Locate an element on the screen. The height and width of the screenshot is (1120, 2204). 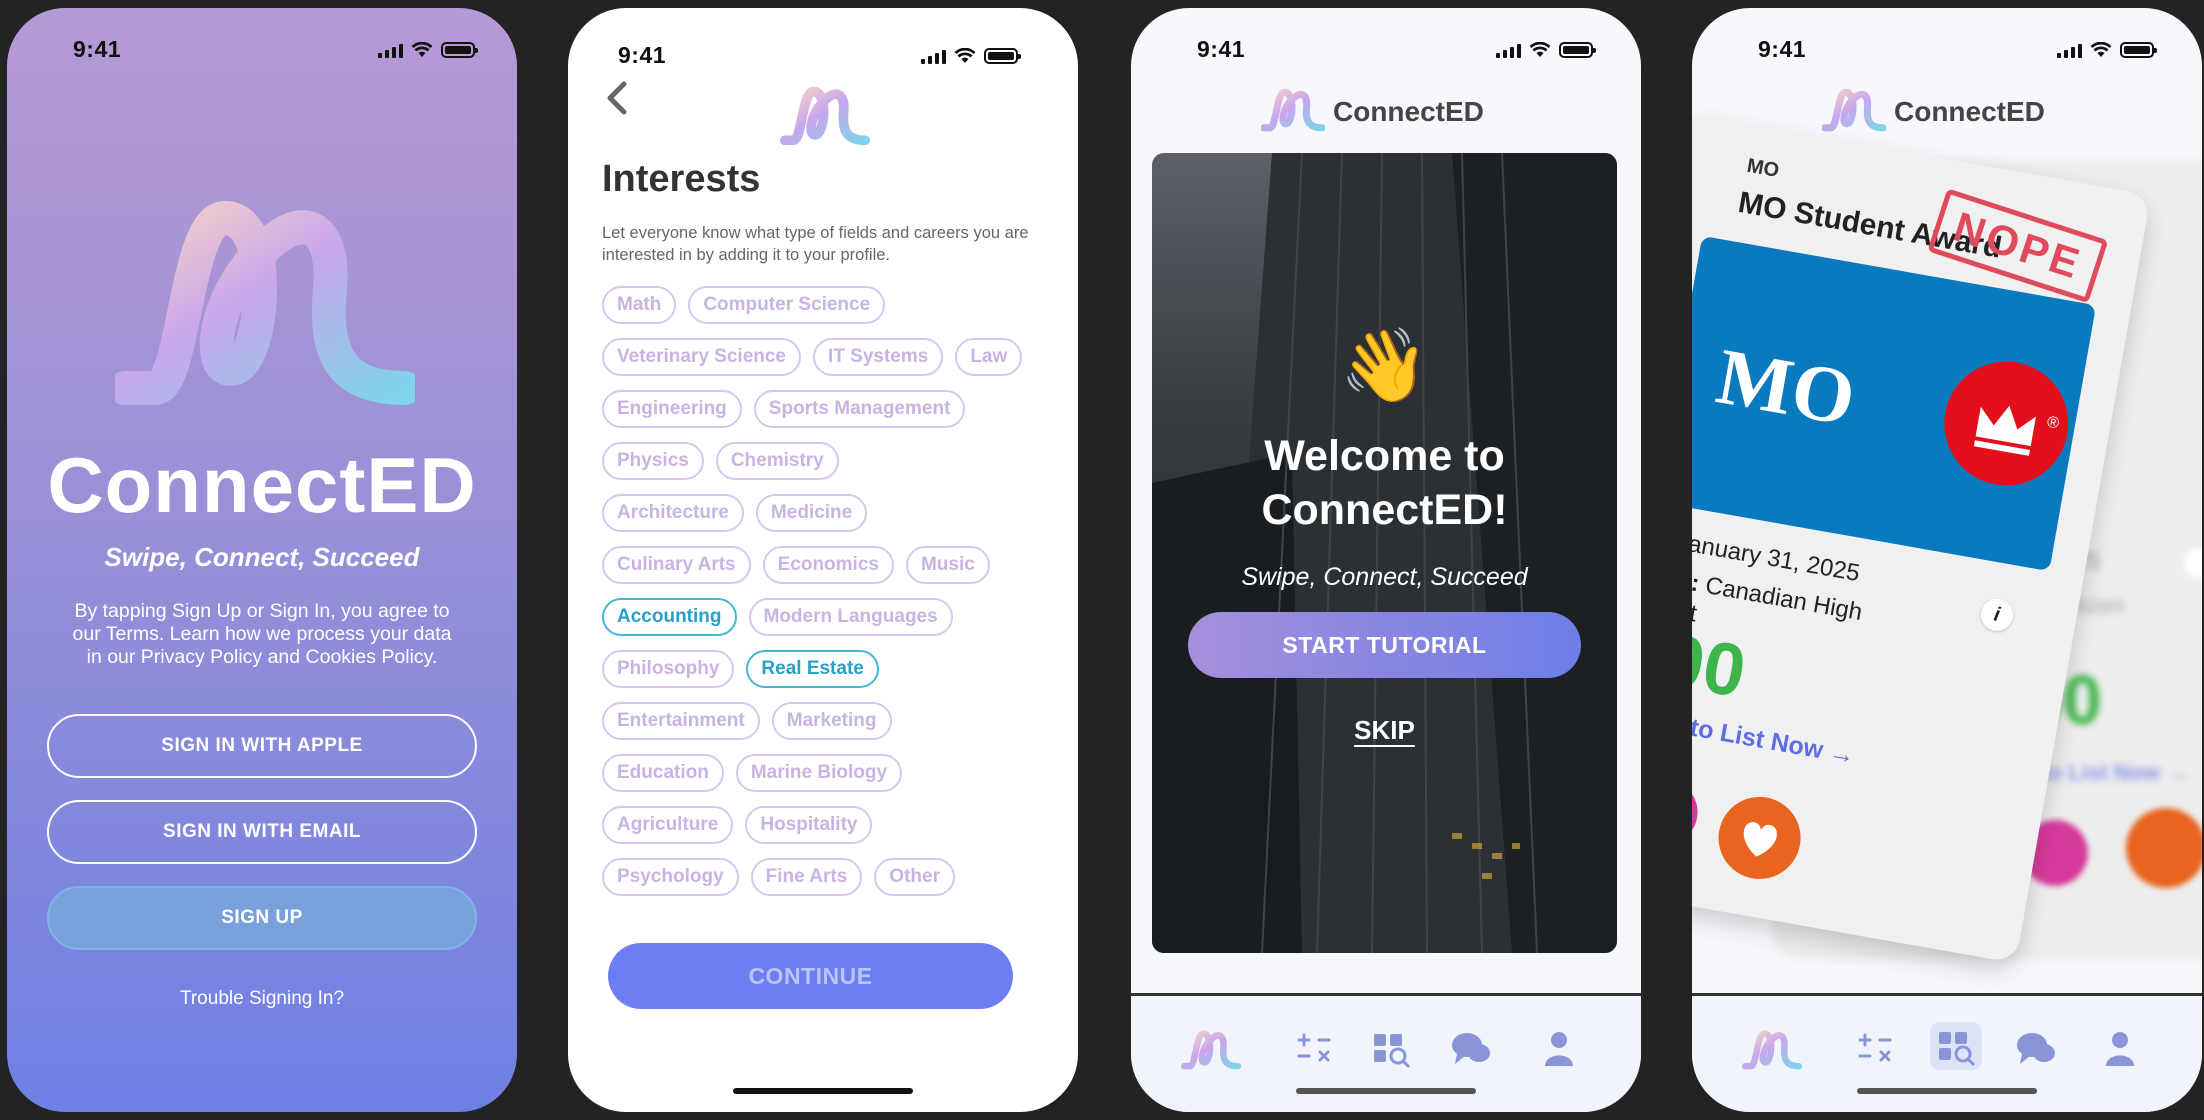
interest-chip: Sports Management is located at coordinates (859, 409).